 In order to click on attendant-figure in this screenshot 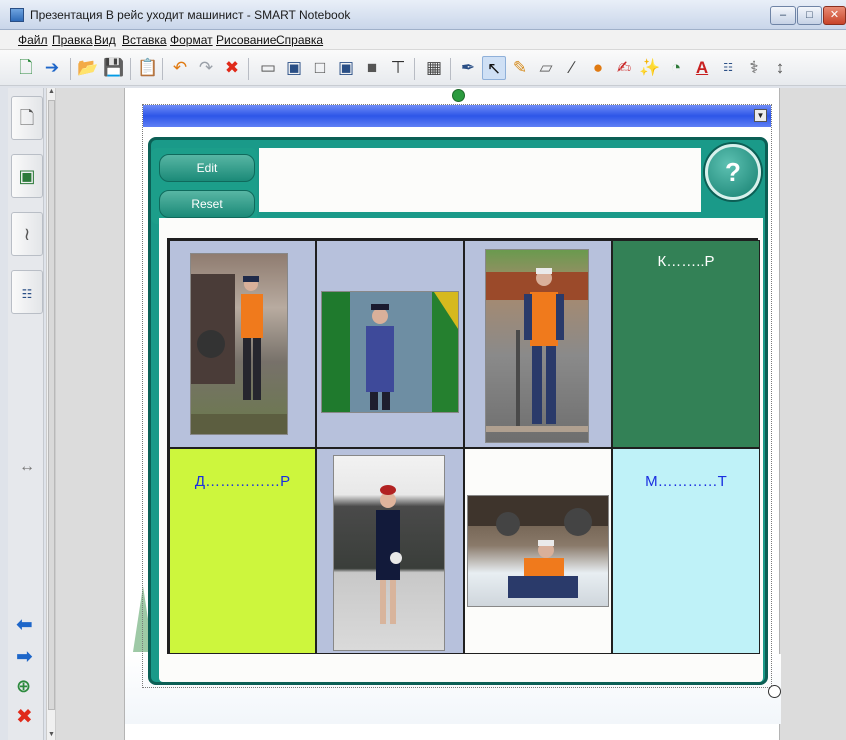, I will do `click(389, 554)`.